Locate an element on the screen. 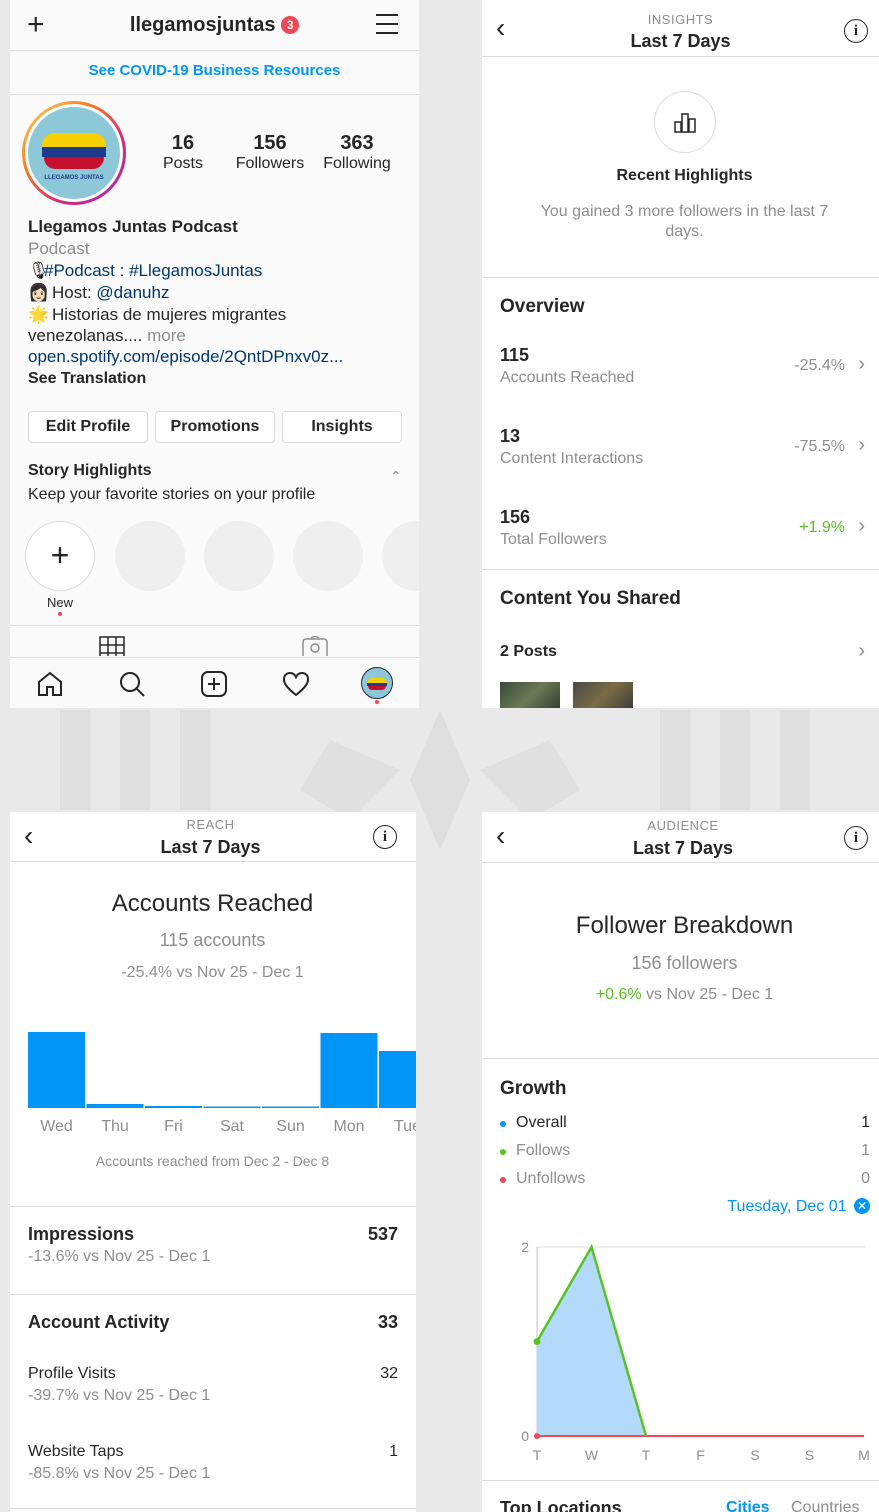  see-translation: See Translation is located at coordinates (220, 379).